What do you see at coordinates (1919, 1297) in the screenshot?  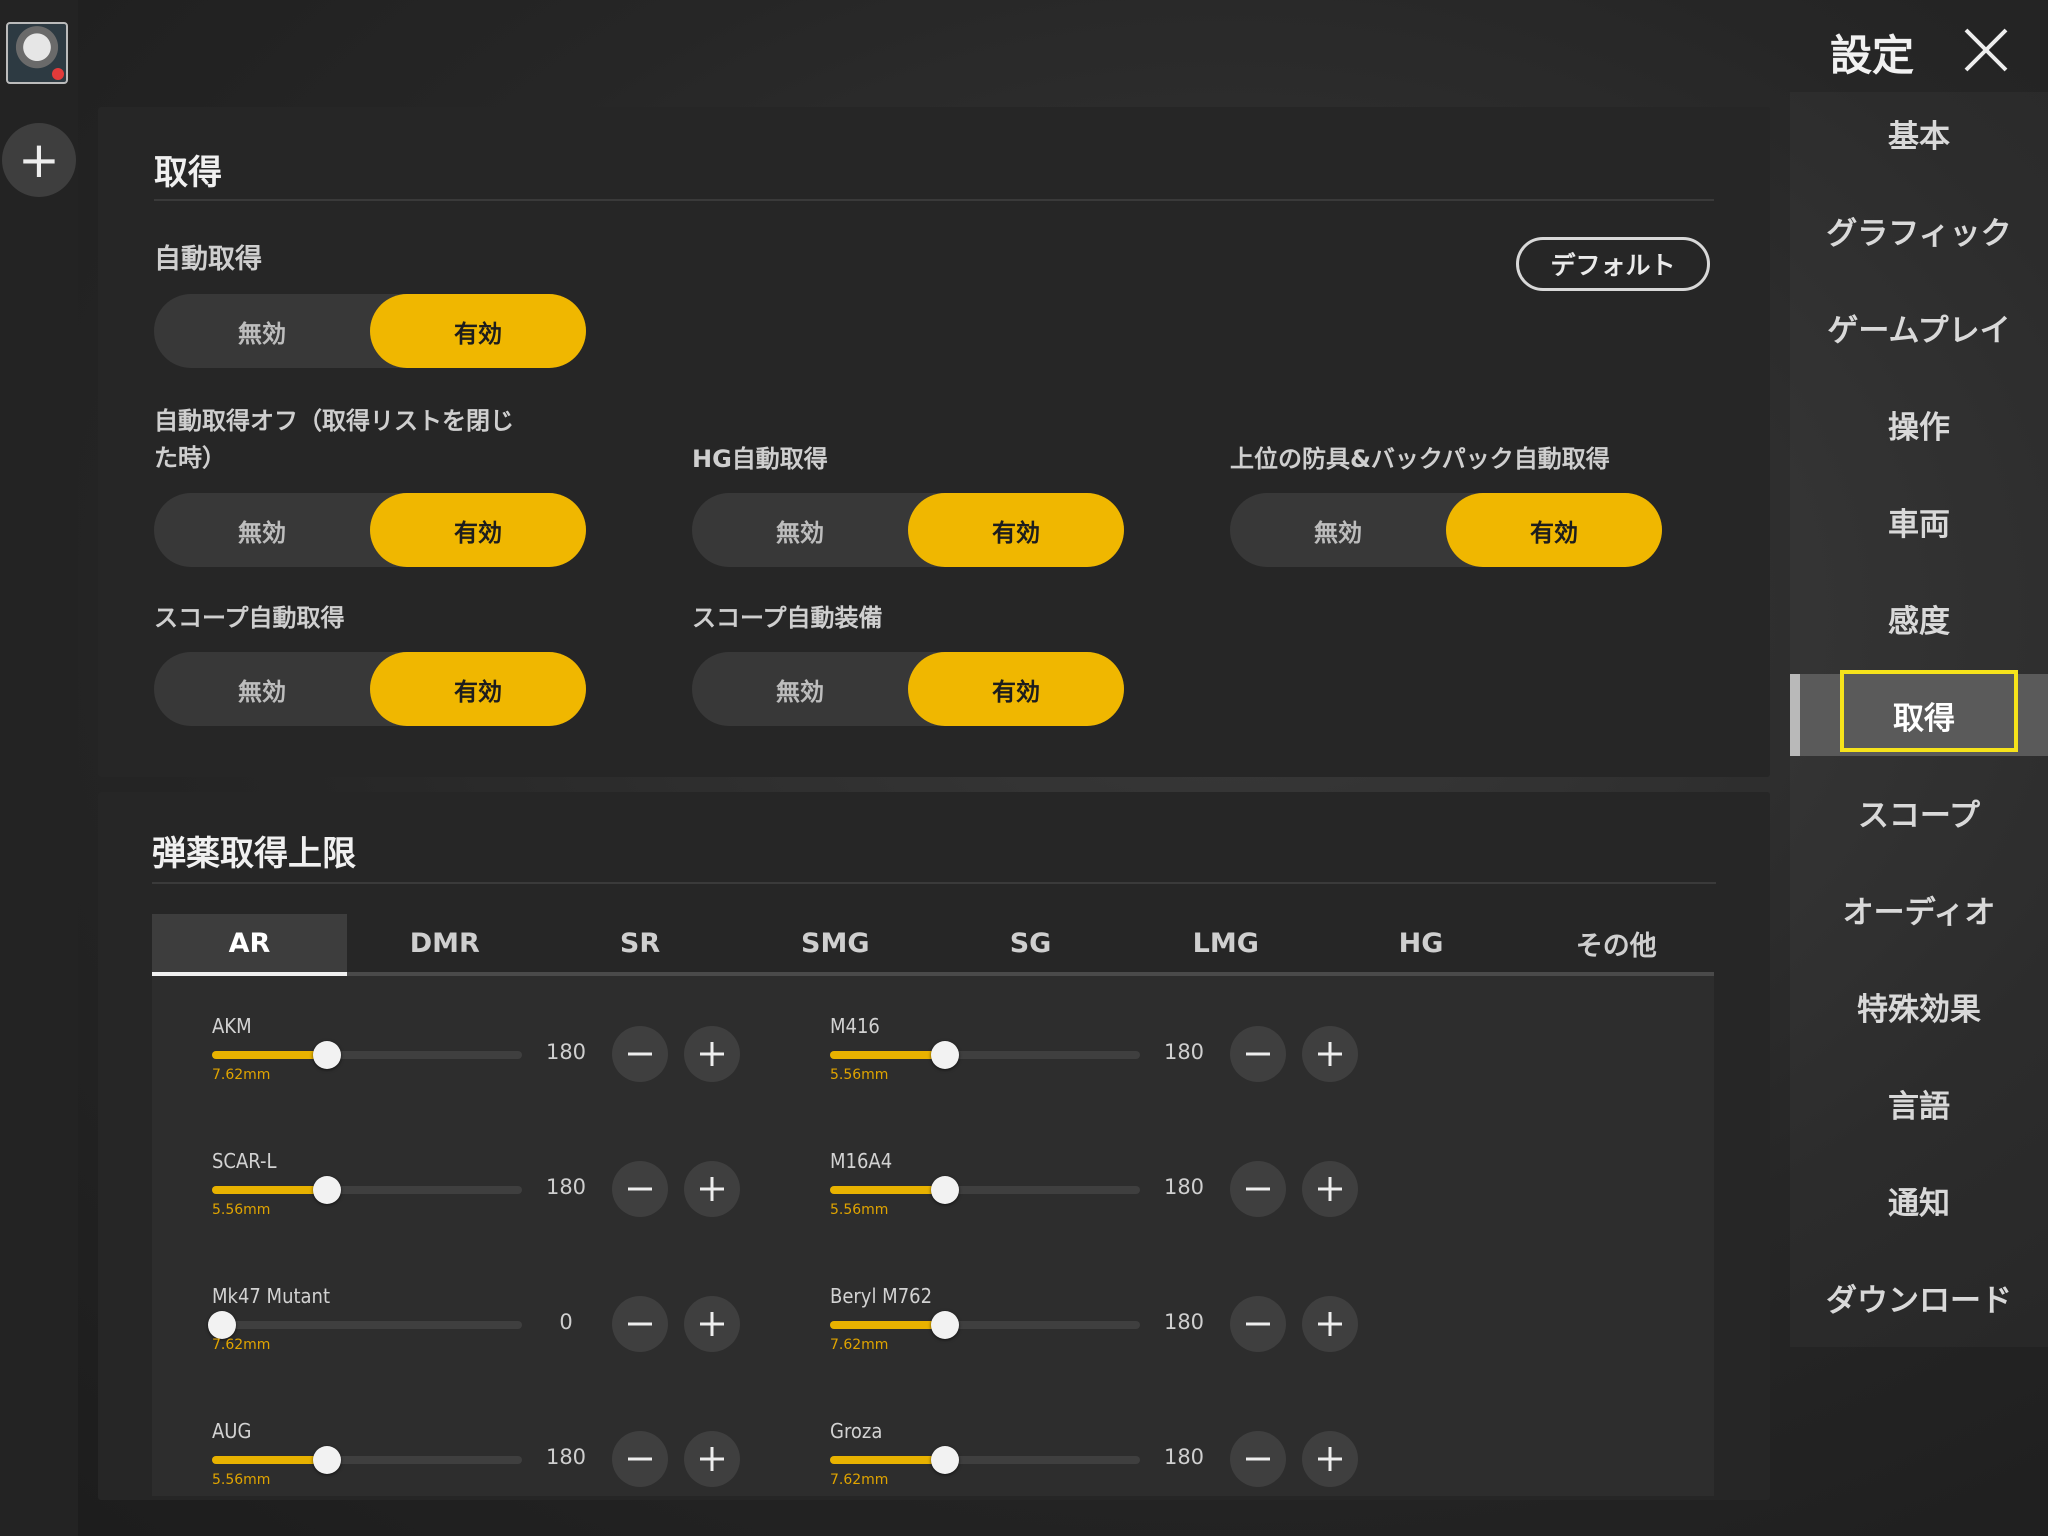 I see `nav-item-12: ダウンロード` at bounding box center [1919, 1297].